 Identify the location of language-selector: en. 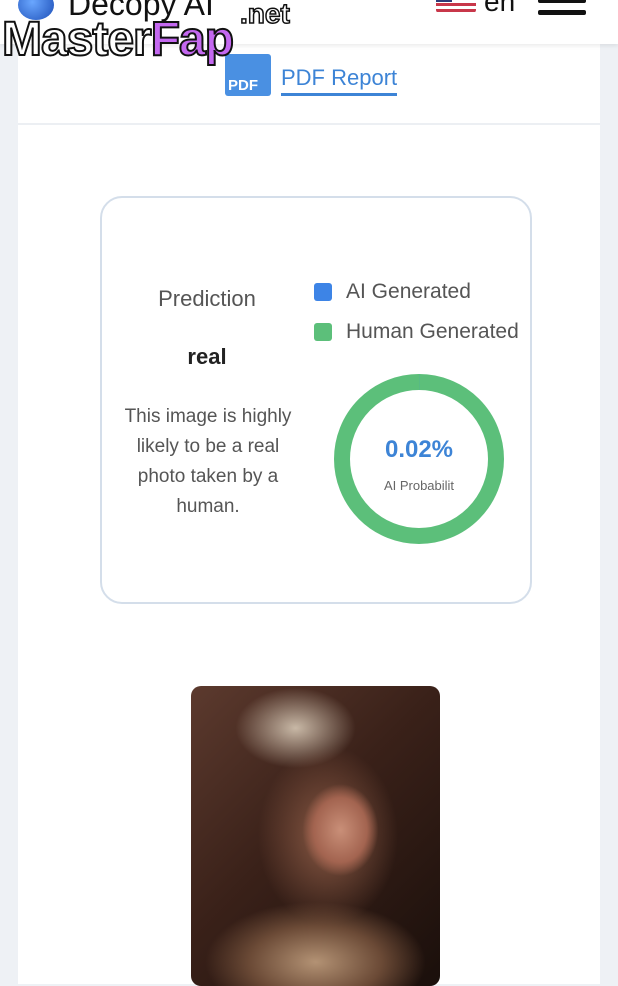
(475, 9).